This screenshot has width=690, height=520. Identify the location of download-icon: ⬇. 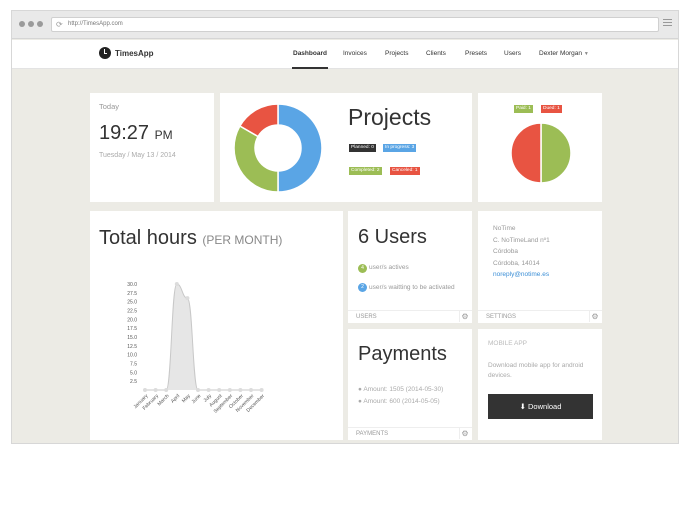
(522, 406).